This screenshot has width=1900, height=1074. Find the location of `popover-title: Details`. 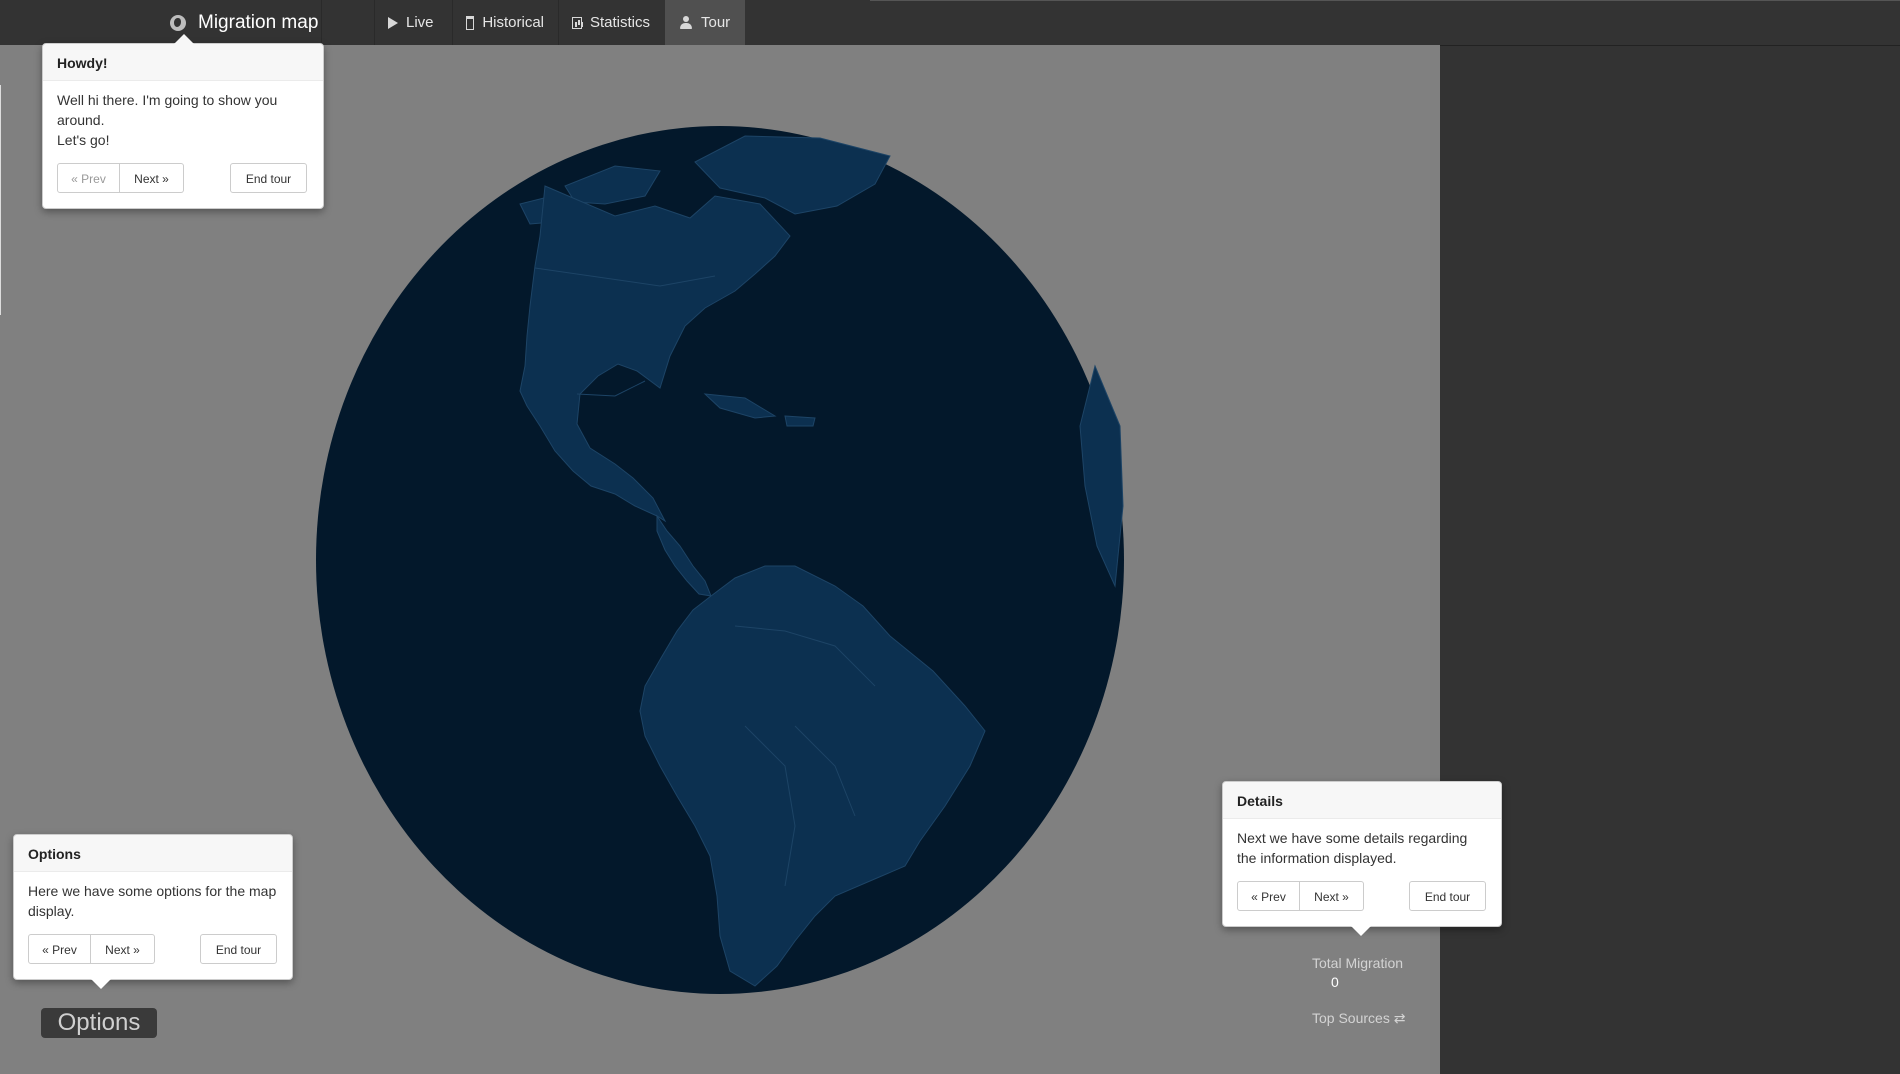

popover-title: Details is located at coordinates (1362, 800).